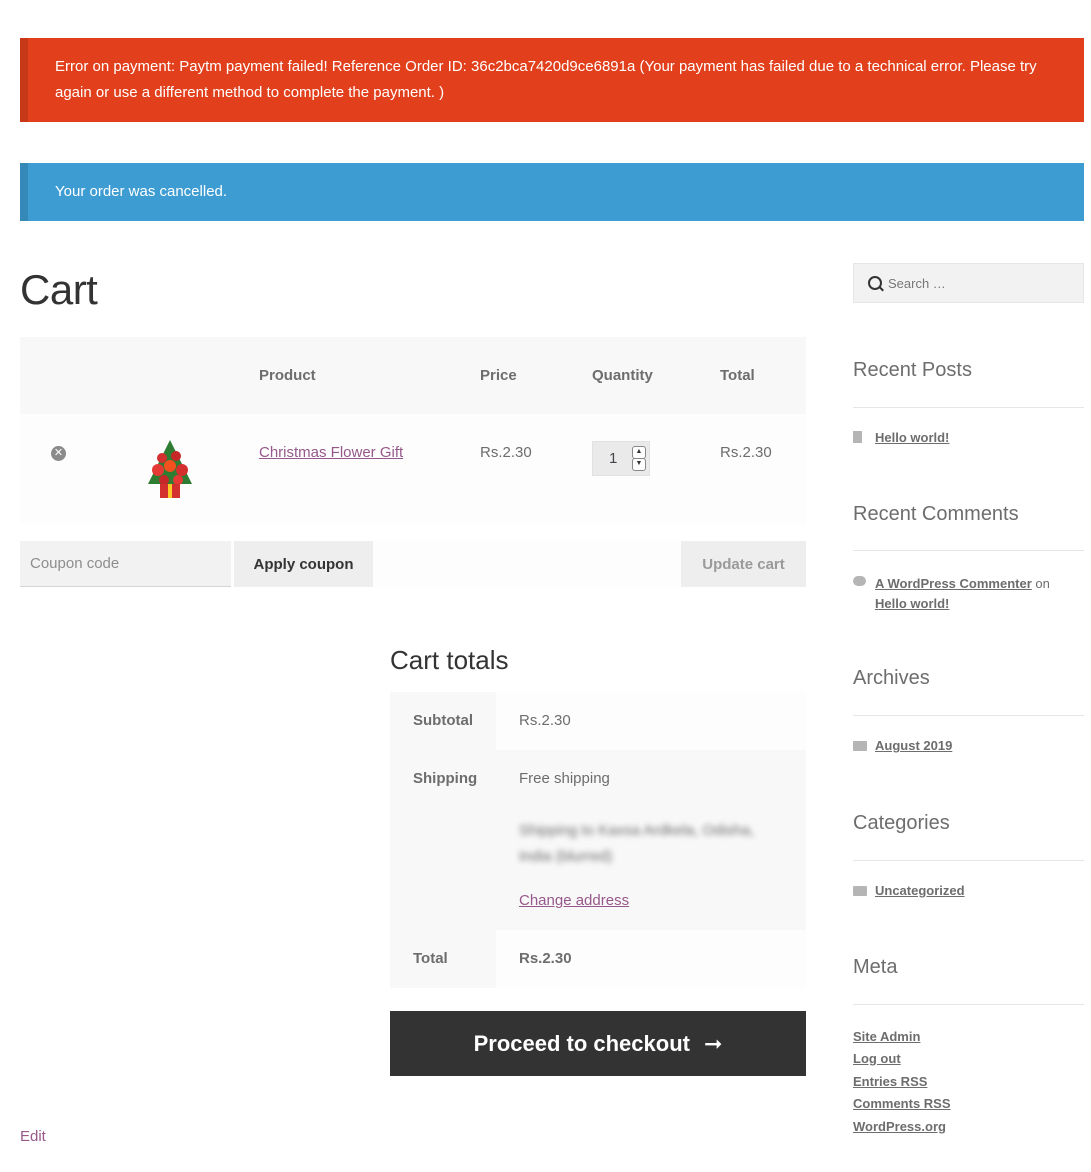  Describe the element at coordinates (857, 437) in the screenshot. I see `document-icon` at that location.